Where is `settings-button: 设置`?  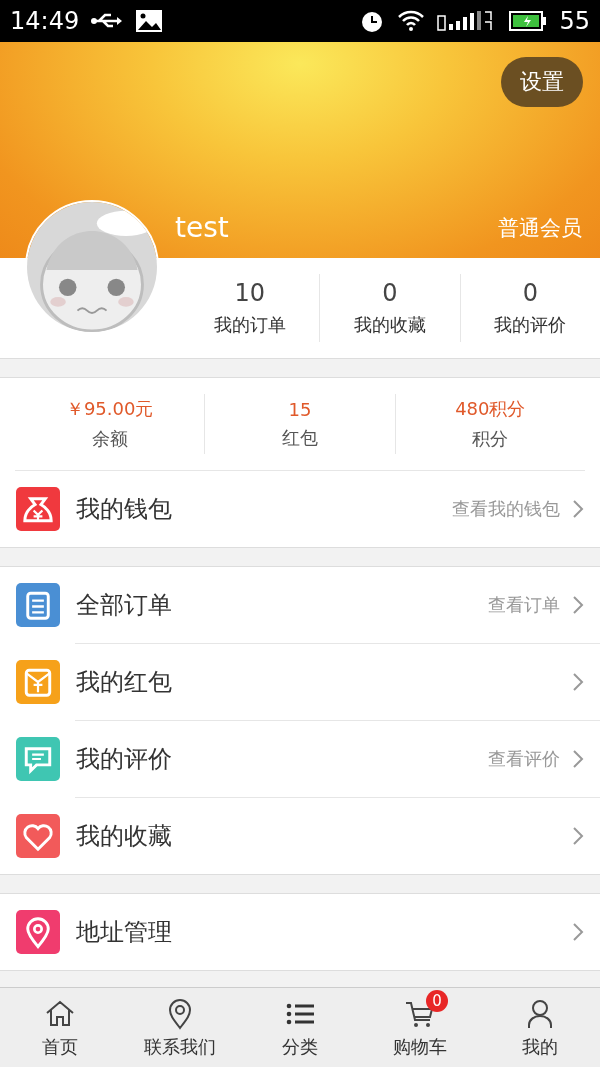 settings-button: 设置 is located at coordinates (542, 82).